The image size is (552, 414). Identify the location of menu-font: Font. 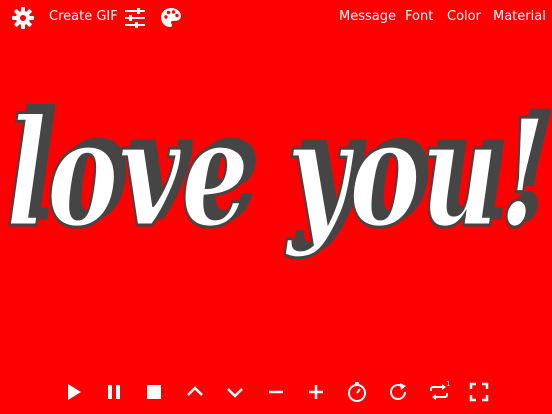
(419, 17).